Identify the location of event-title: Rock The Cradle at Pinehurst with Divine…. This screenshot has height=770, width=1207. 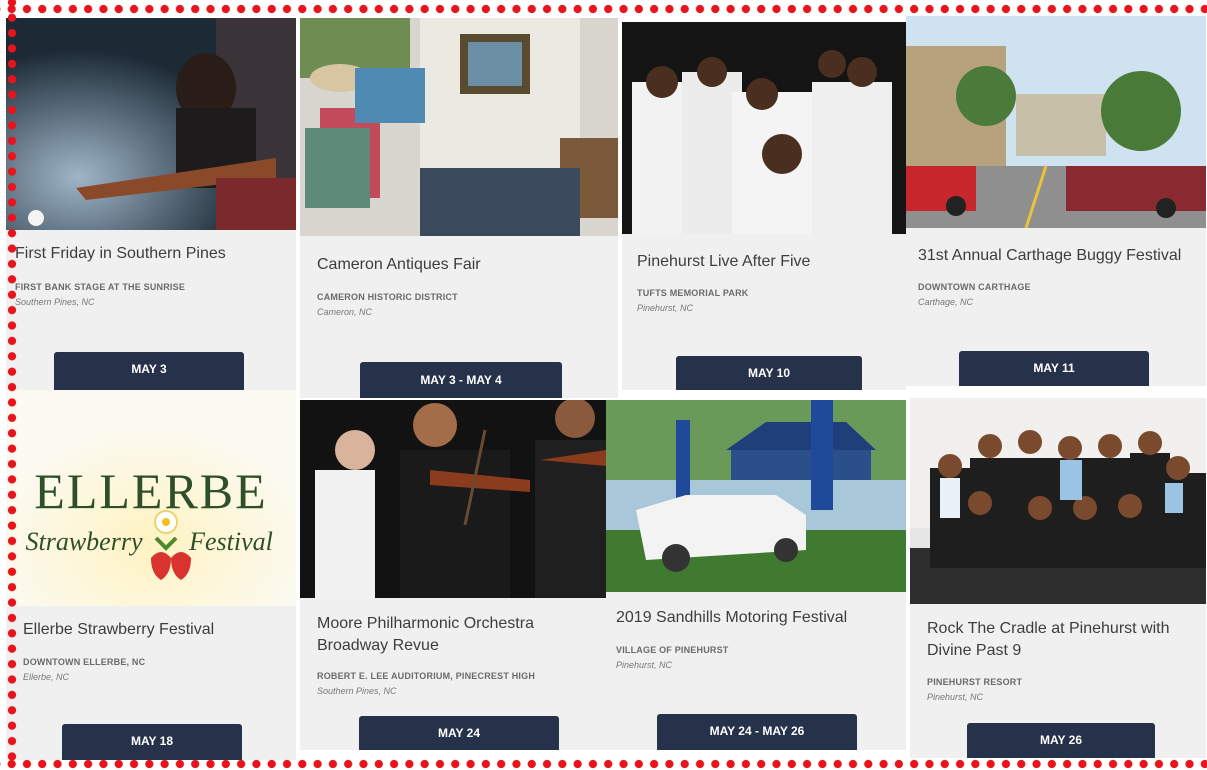
(1058, 640).